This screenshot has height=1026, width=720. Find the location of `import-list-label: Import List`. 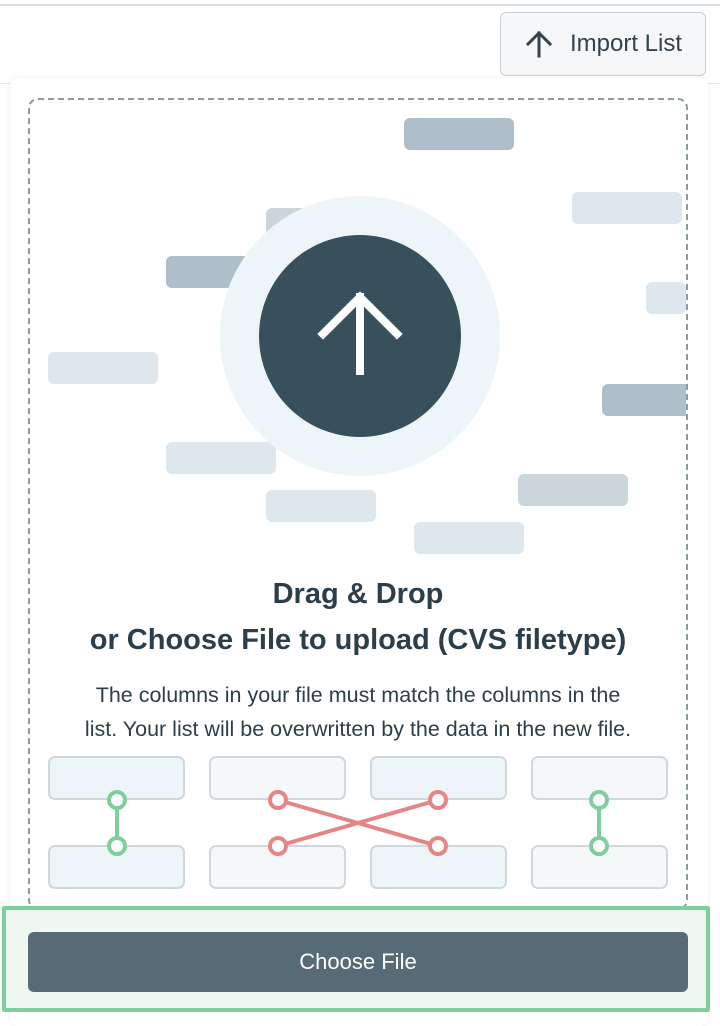

import-list-label: Import List is located at coordinates (626, 43).